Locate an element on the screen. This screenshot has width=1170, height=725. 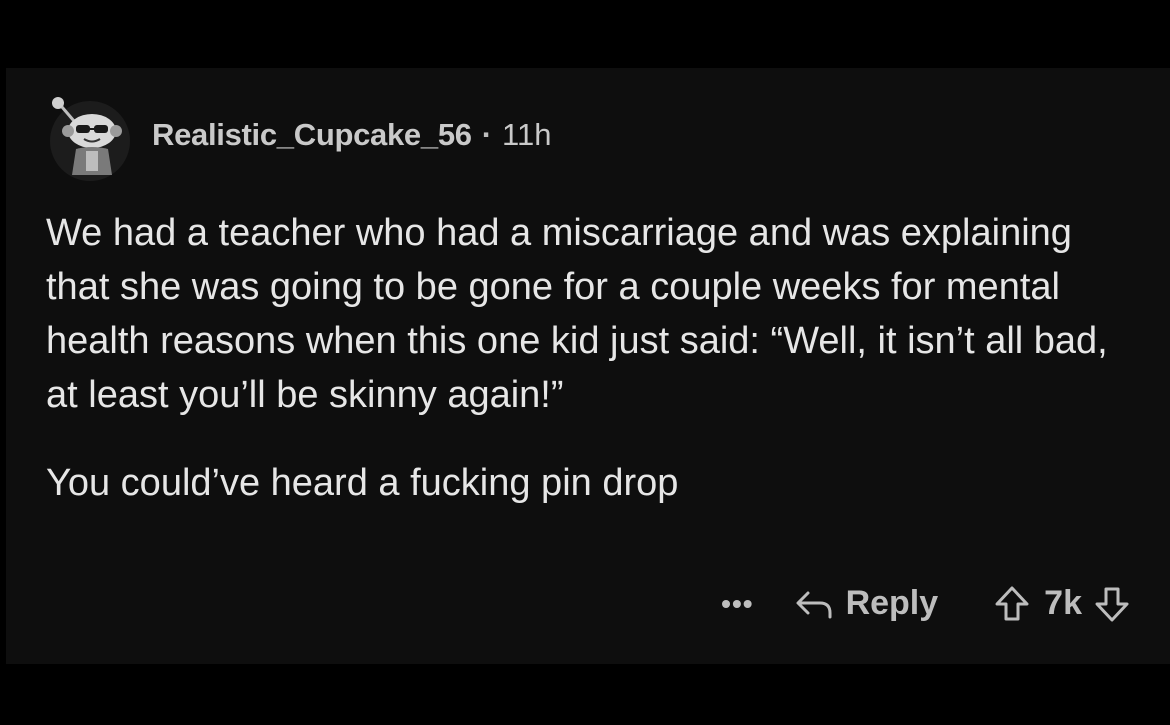
vote-score: 7k is located at coordinates (1063, 603).